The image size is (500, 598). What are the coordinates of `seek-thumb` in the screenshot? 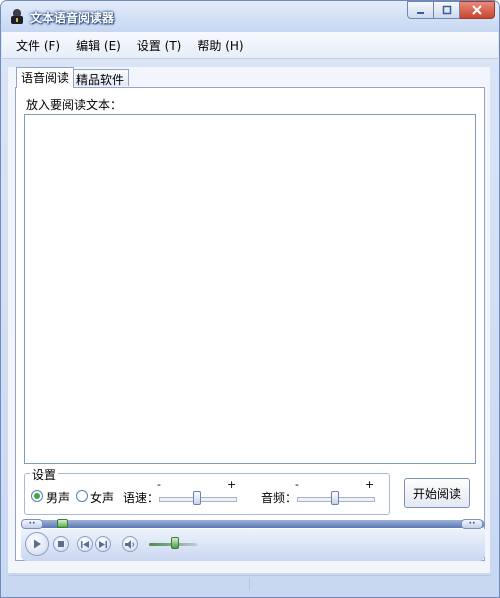 It's located at (62, 523).